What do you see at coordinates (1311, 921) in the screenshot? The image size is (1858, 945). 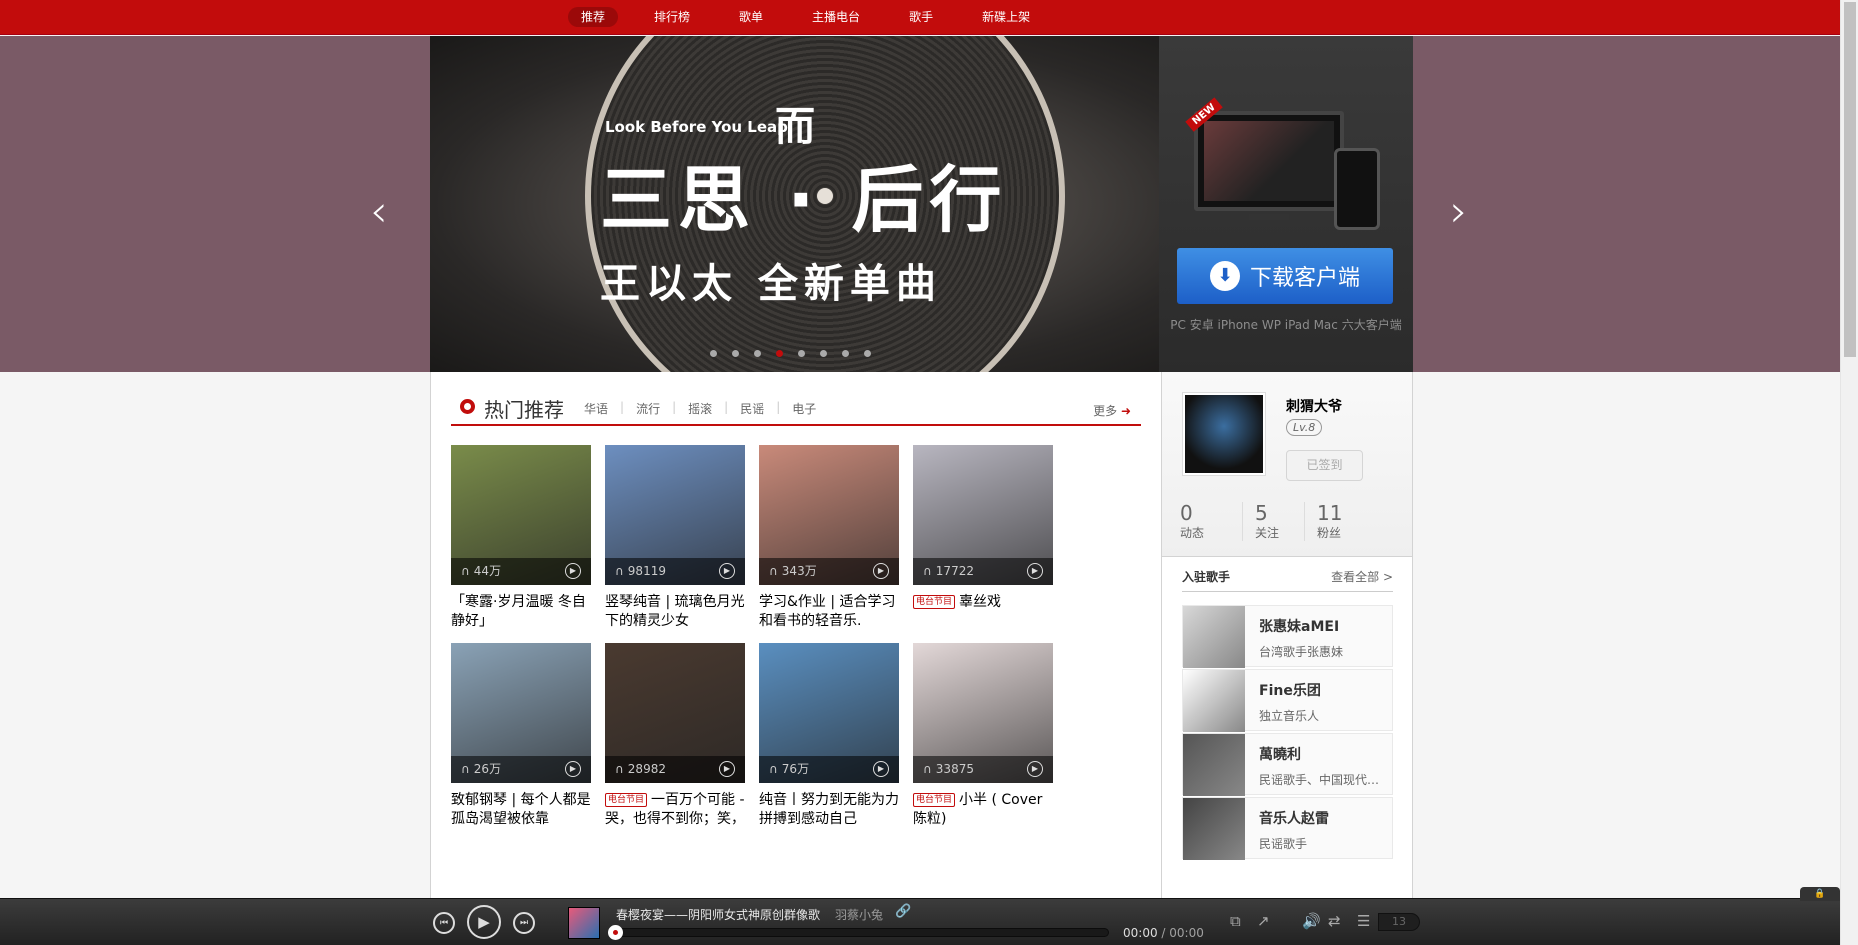 I see `volume-icon: 🔊` at bounding box center [1311, 921].